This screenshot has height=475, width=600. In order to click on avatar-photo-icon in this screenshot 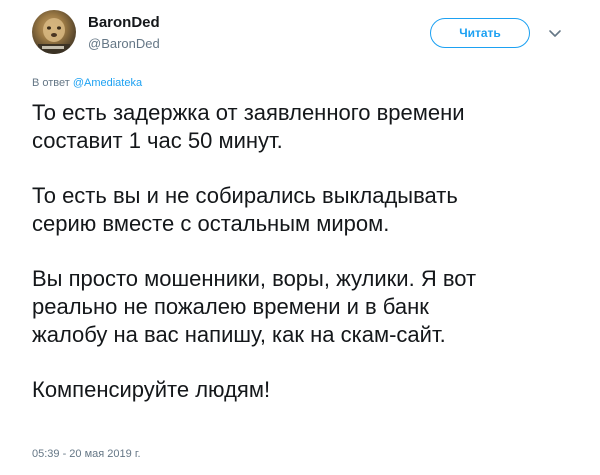, I will do `click(54, 36)`.